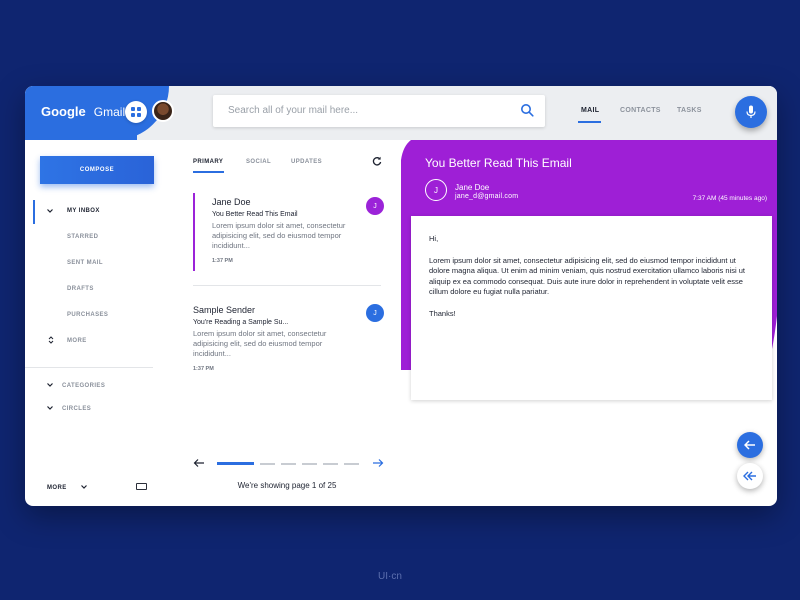 The width and height of the screenshot is (800, 600). I want to click on user-avatar, so click(163, 111).